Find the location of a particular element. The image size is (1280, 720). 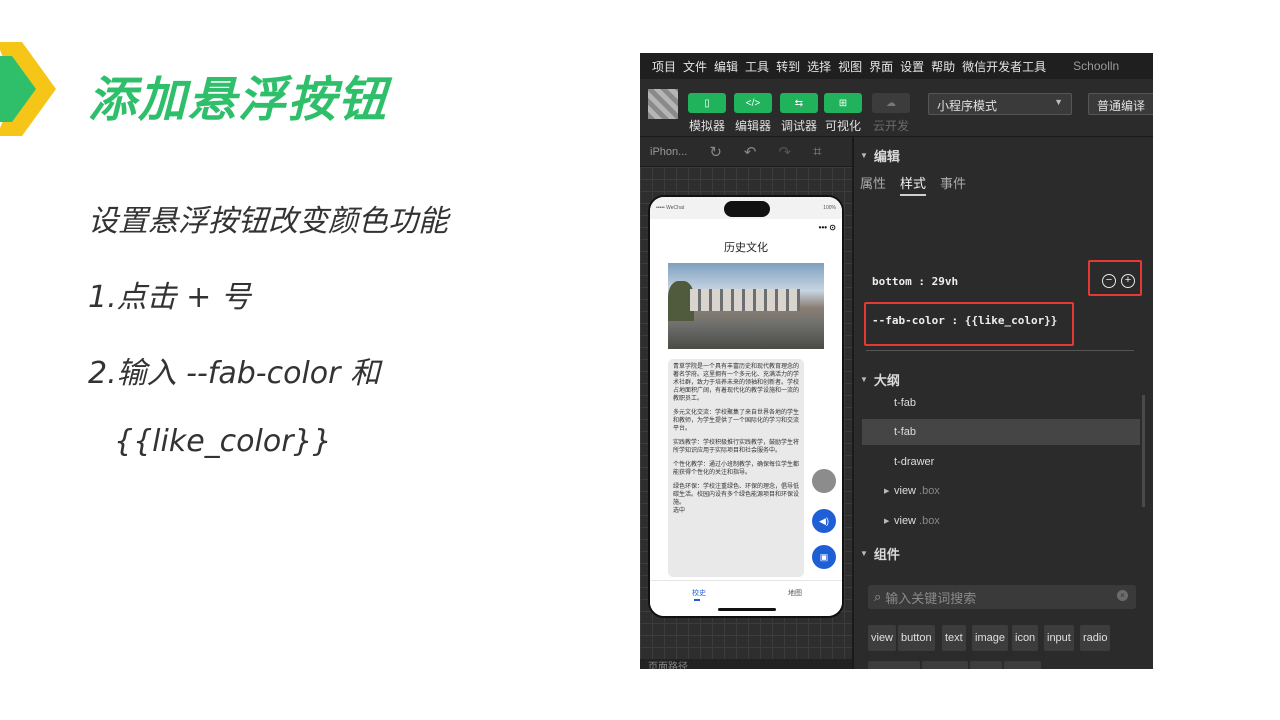

tab-bar: 校史 地图 is located at coordinates (746, 598).